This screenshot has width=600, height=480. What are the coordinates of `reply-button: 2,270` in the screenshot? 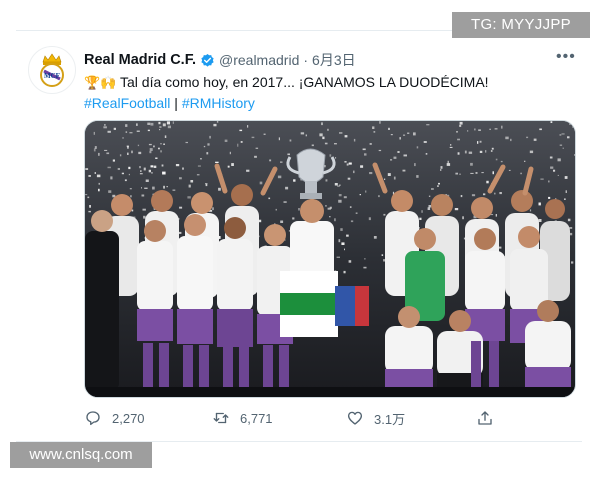 It's located at (114, 418).